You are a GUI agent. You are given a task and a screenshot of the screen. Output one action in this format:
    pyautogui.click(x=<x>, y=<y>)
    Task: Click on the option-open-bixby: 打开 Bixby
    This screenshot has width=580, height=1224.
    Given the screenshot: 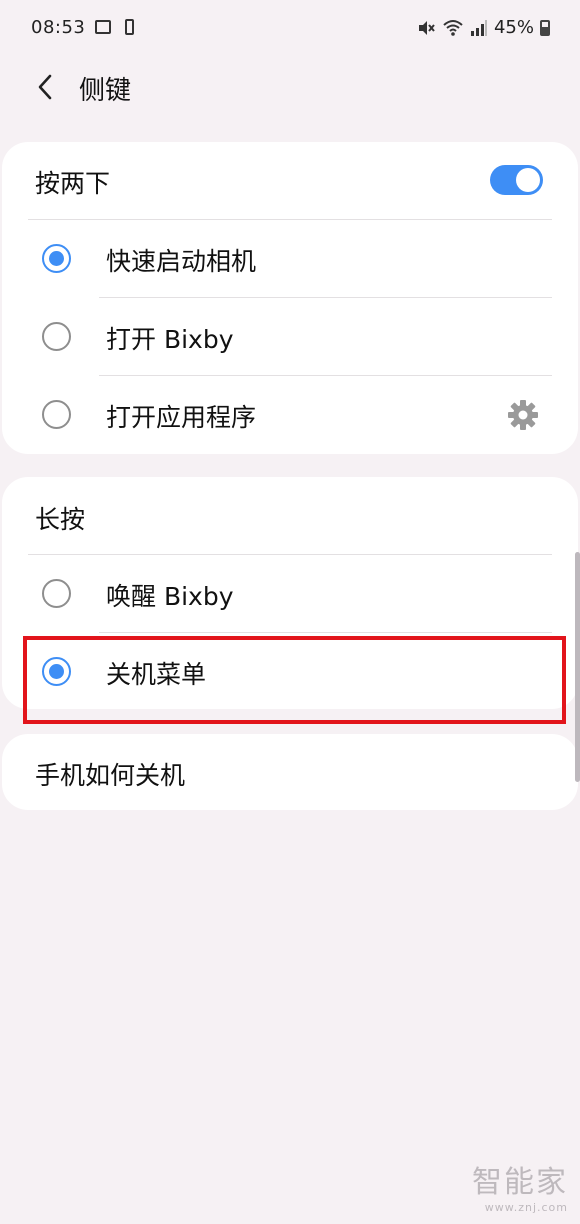 What is the action you would take?
    pyautogui.click(x=290, y=336)
    